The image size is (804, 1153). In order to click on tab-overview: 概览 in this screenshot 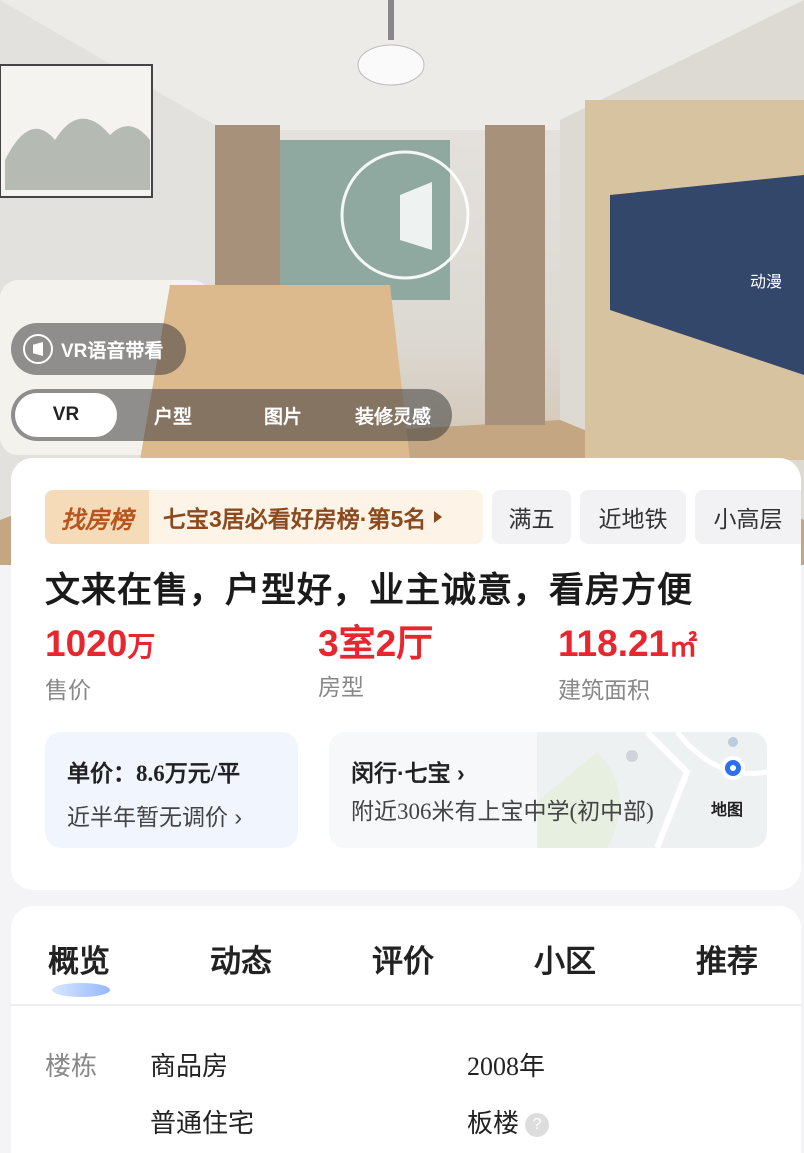, I will do `click(79, 966)`.